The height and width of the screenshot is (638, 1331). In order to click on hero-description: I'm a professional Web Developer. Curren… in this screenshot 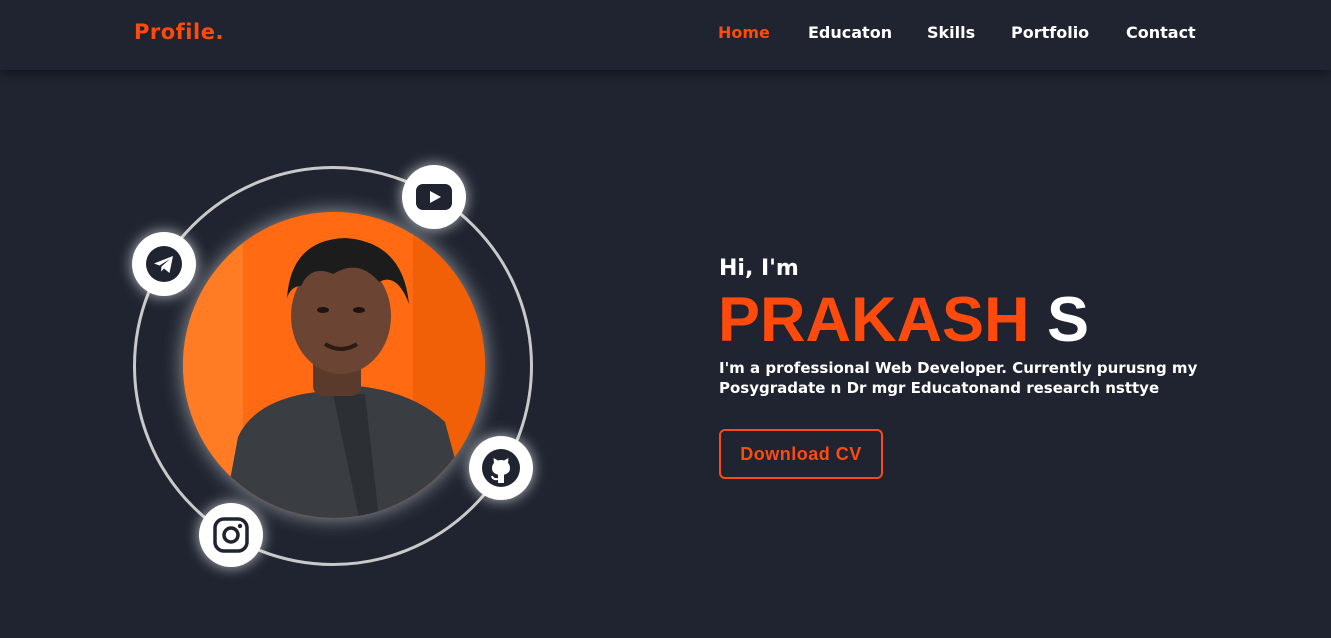, I will do `click(958, 378)`.